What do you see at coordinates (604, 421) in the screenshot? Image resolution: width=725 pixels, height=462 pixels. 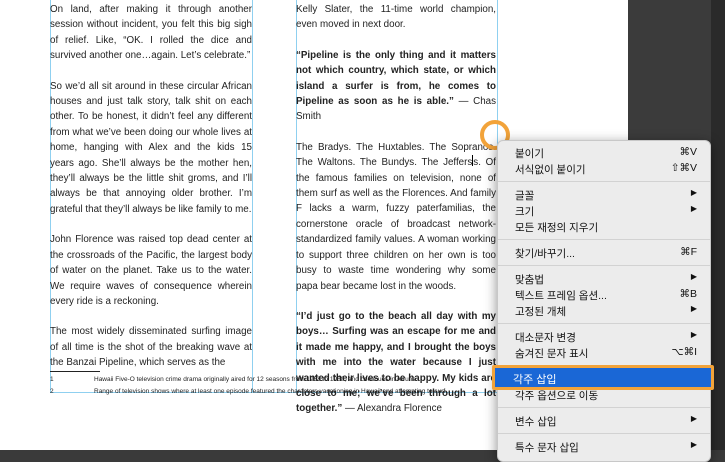 I see `menu-item-insert-variable: 변수 삽입 ▶` at bounding box center [604, 421].